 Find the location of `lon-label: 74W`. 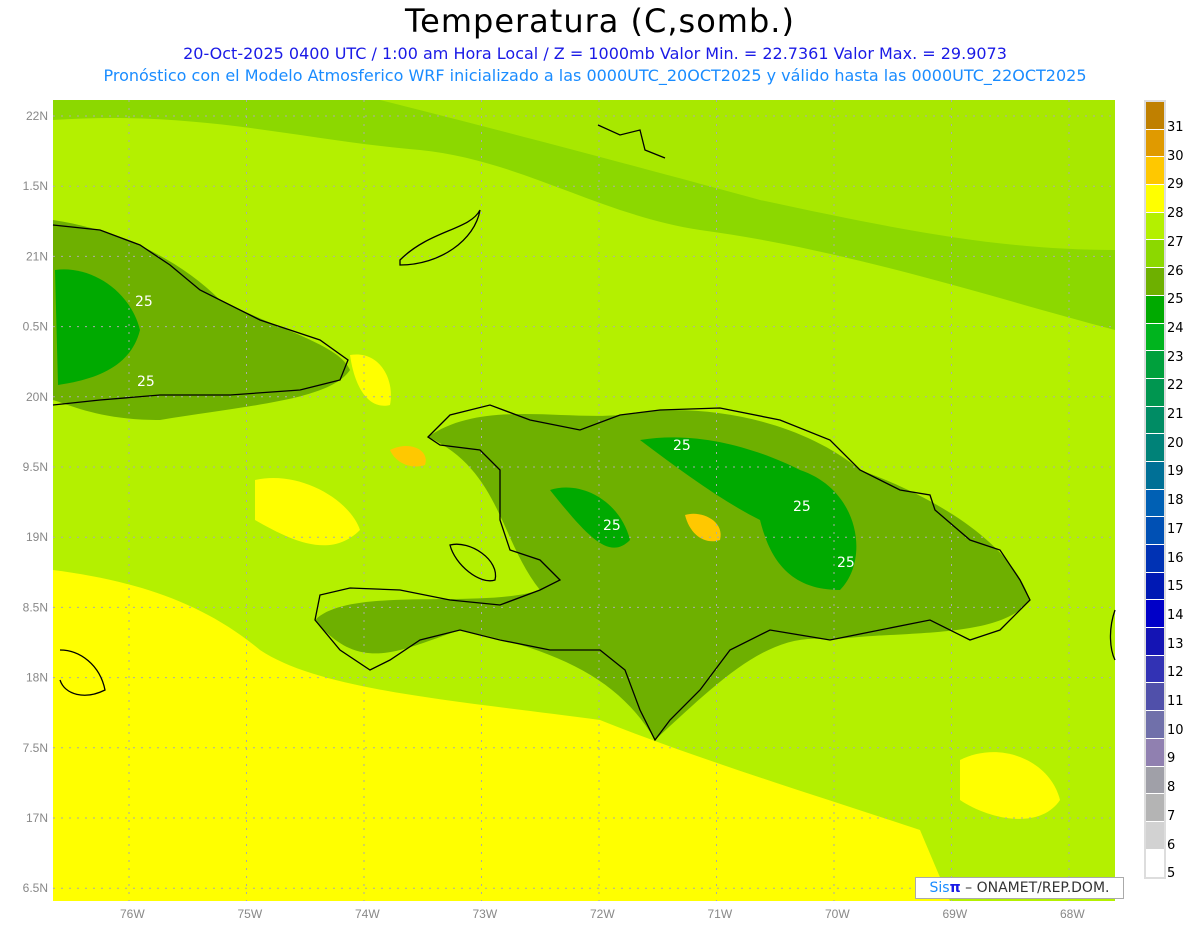

lon-label: 74W is located at coordinates (367, 914).